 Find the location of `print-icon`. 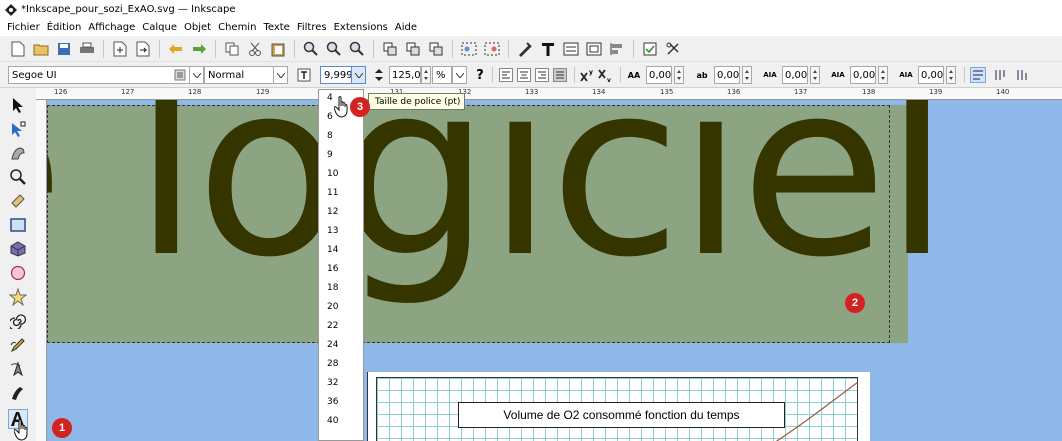

print-icon is located at coordinates (87, 49).